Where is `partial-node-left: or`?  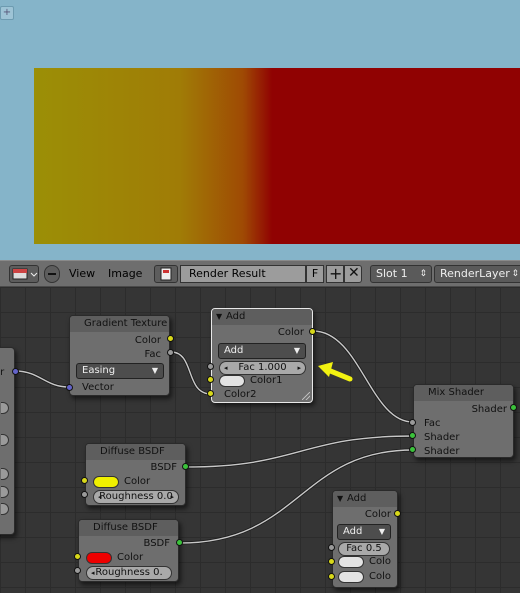 partial-node-left: or is located at coordinates (9, 441).